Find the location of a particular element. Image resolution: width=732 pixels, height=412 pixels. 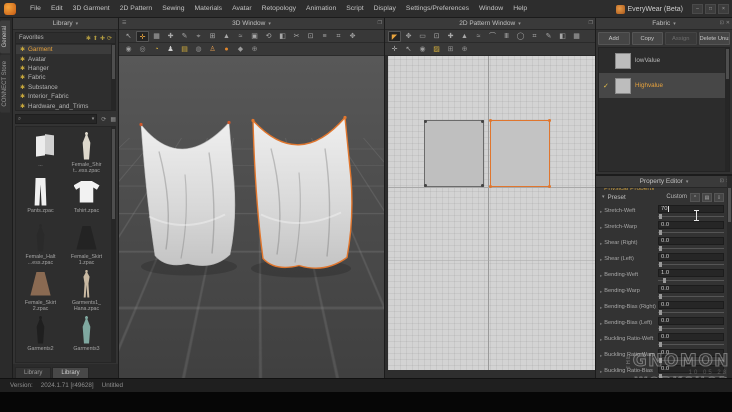

fabric-action-button: Delete Unused is located at coordinates (714, 38).